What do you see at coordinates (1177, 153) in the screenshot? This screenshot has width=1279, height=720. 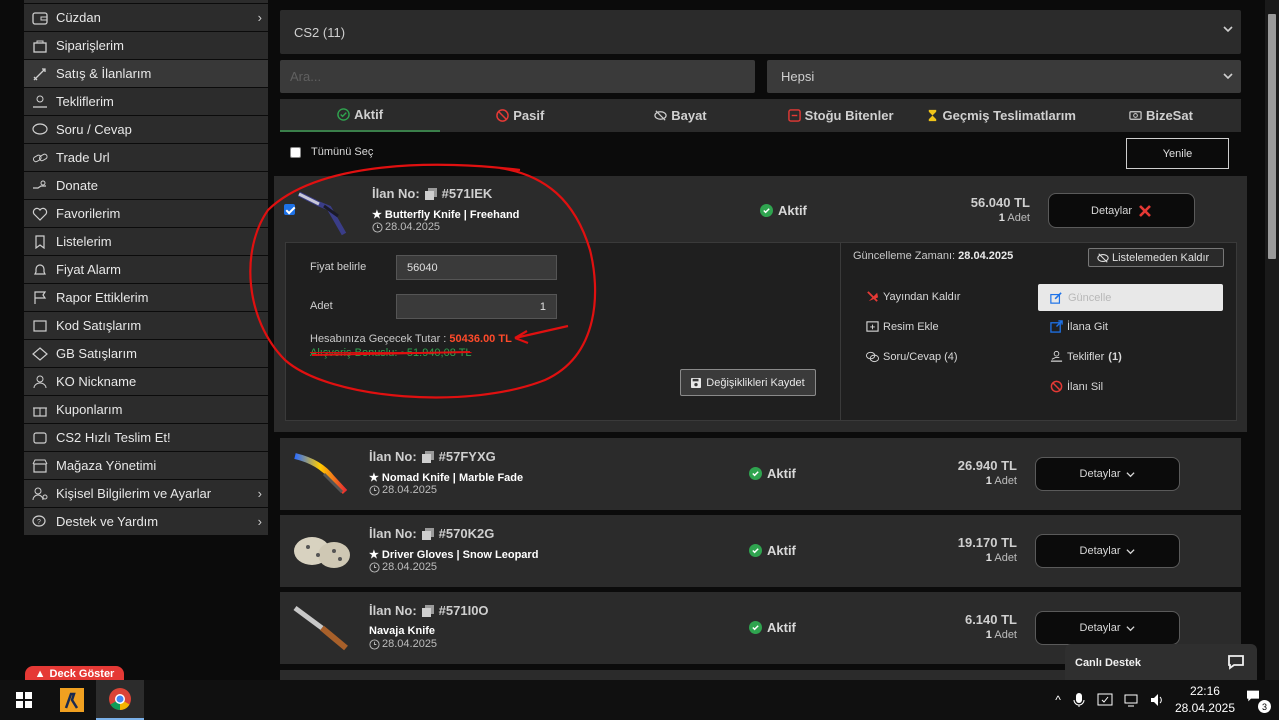 I see `refresh-button: Yenile` at bounding box center [1177, 153].